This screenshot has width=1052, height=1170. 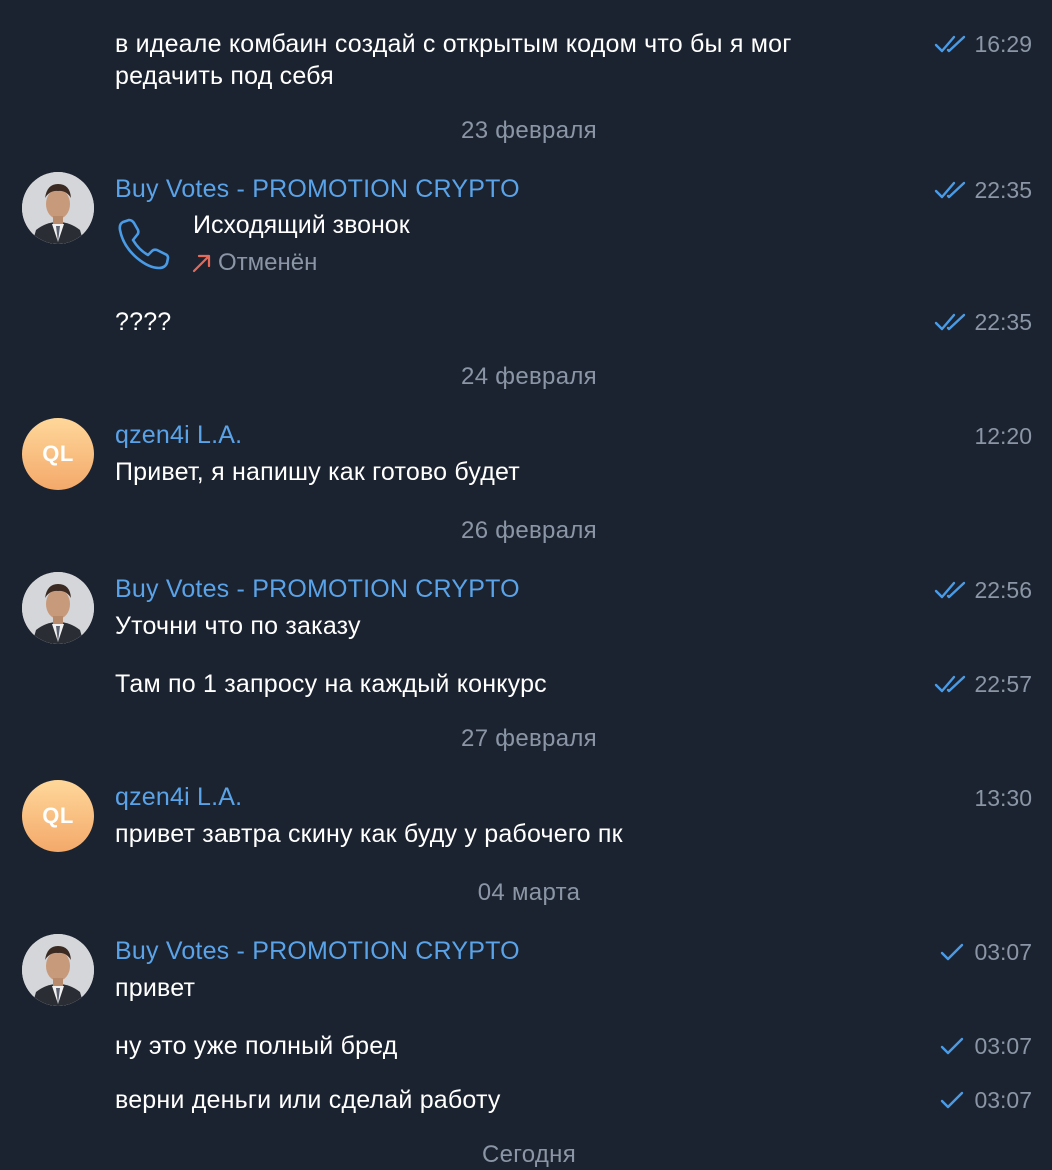 What do you see at coordinates (529, 1154) in the screenshot?
I see `date-separator: Сегодня` at bounding box center [529, 1154].